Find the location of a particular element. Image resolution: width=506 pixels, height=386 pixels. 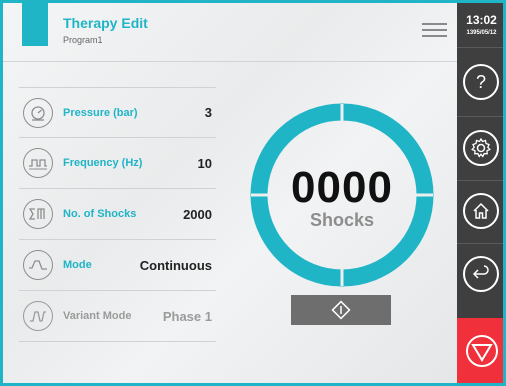

param-row-frequency: Frequency (Hz) 10 is located at coordinates (117, 163).